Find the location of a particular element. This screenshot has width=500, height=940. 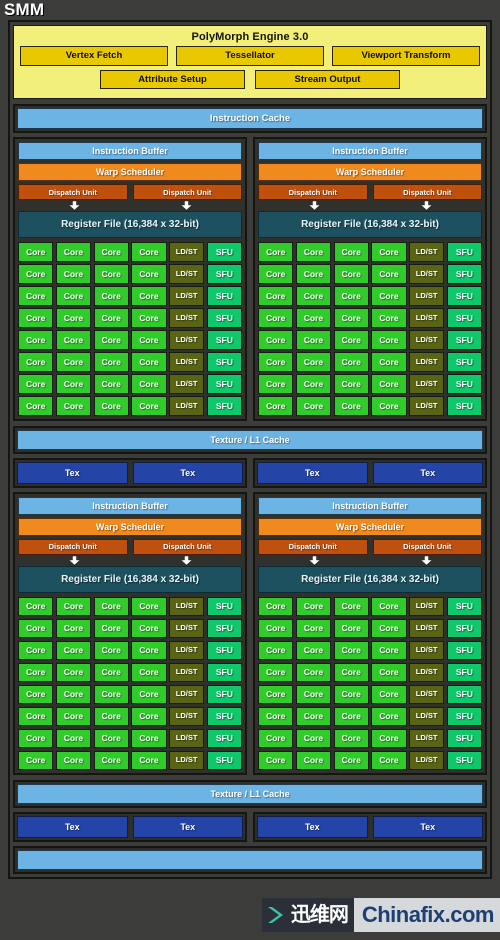

texture-l1-cache-top: Texture / L1 Cache is located at coordinates (250, 439).